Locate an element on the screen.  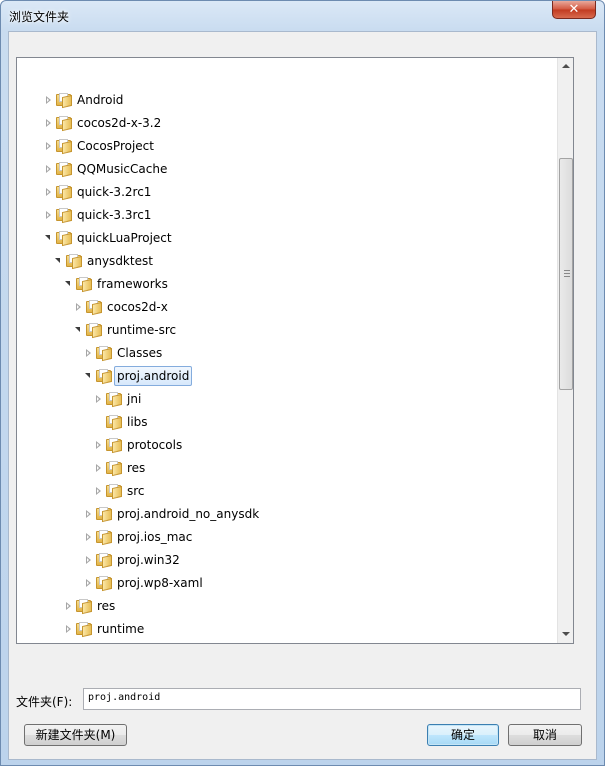
tree-node-label: protocols is located at coordinates (155, 445).